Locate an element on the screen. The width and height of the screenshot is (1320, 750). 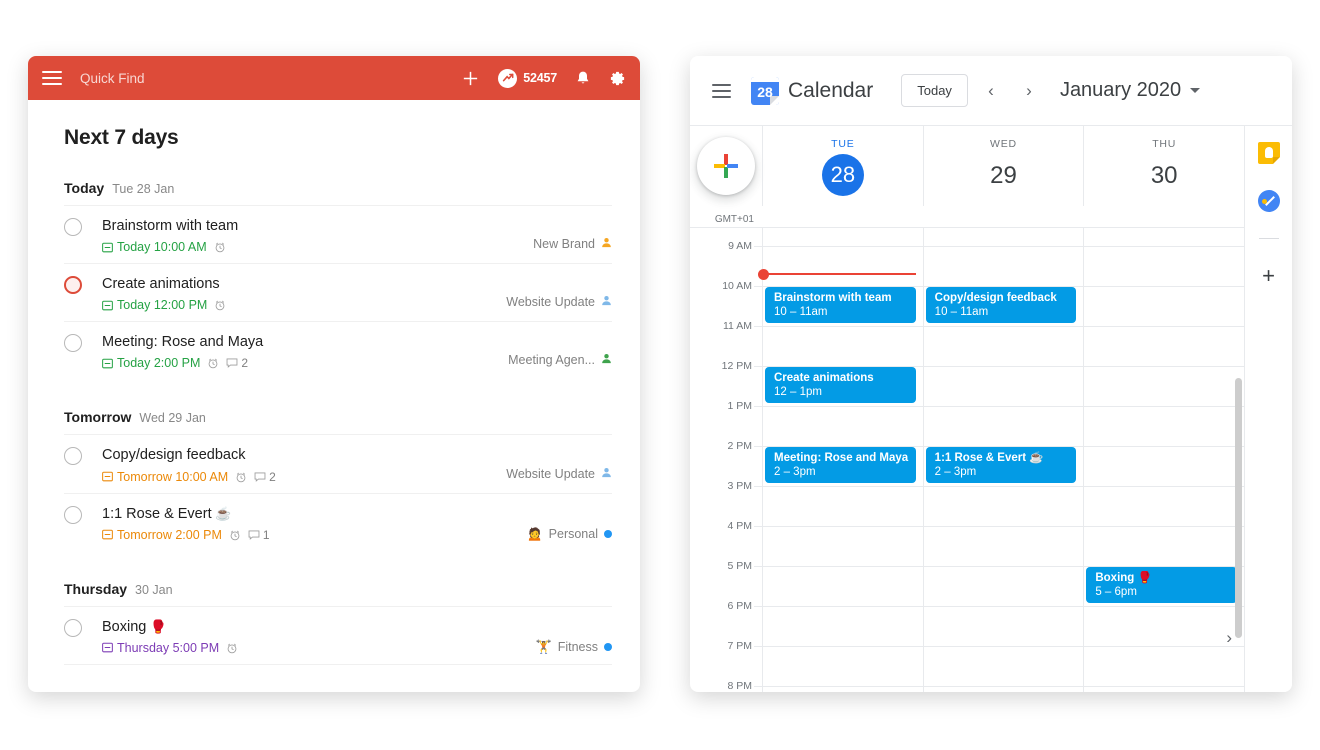
task-row: Boxing 🥊 Thursday 5:00 PM 🏋 Fitness is located at coordinates (338, 634).